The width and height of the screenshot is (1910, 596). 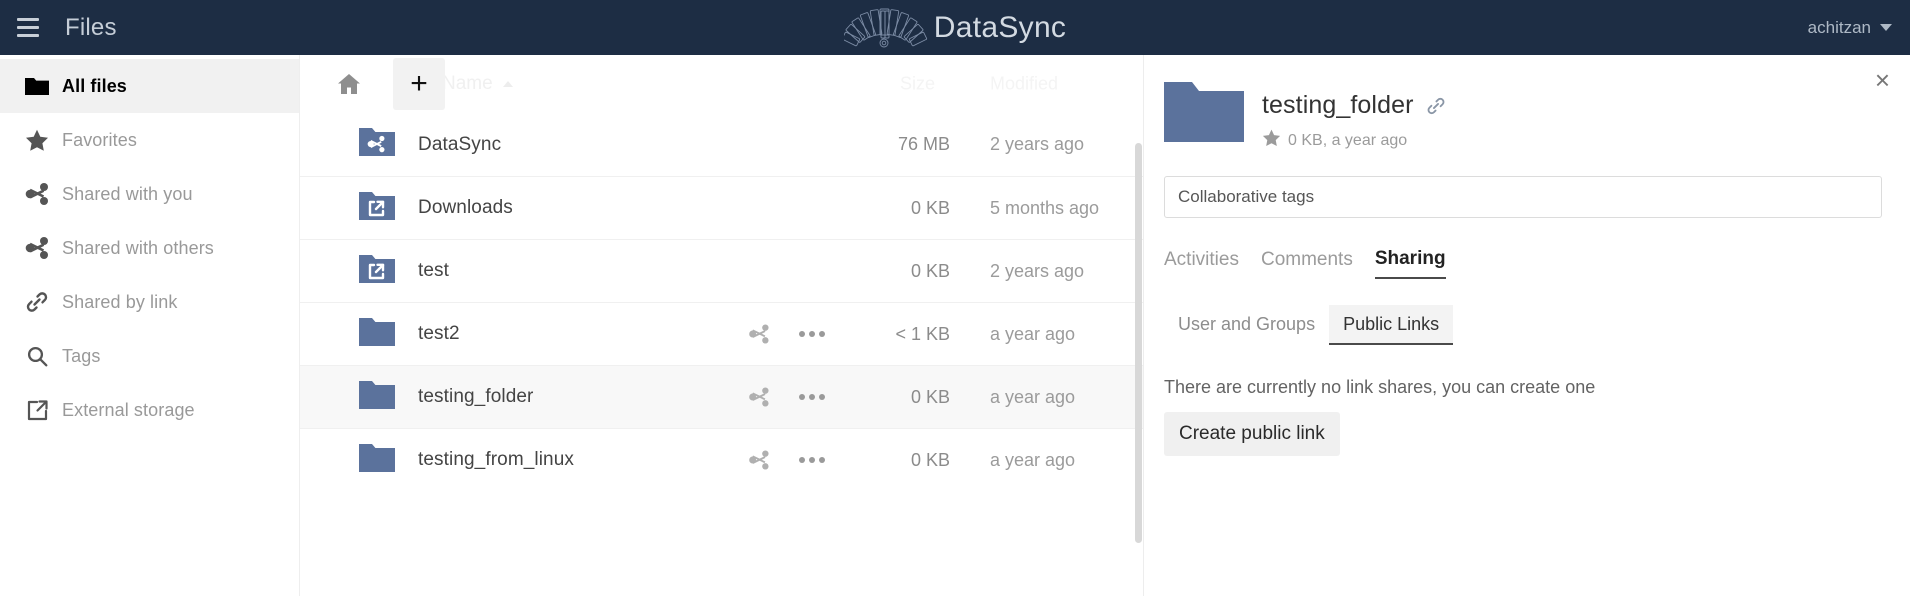 I want to click on file-controls-bar: Name Size Modified +, so click(x=721, y=84).